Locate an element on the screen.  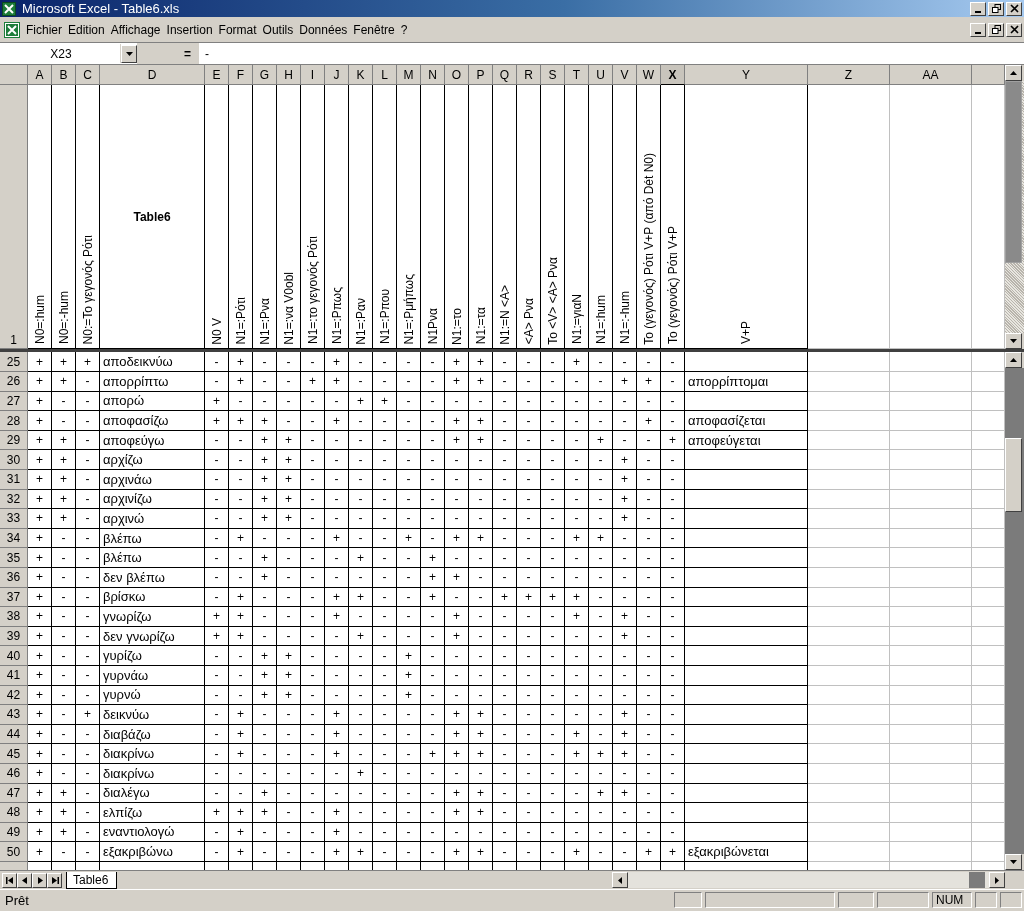
menu-item: Insertion is located at coordinates (189, 29).